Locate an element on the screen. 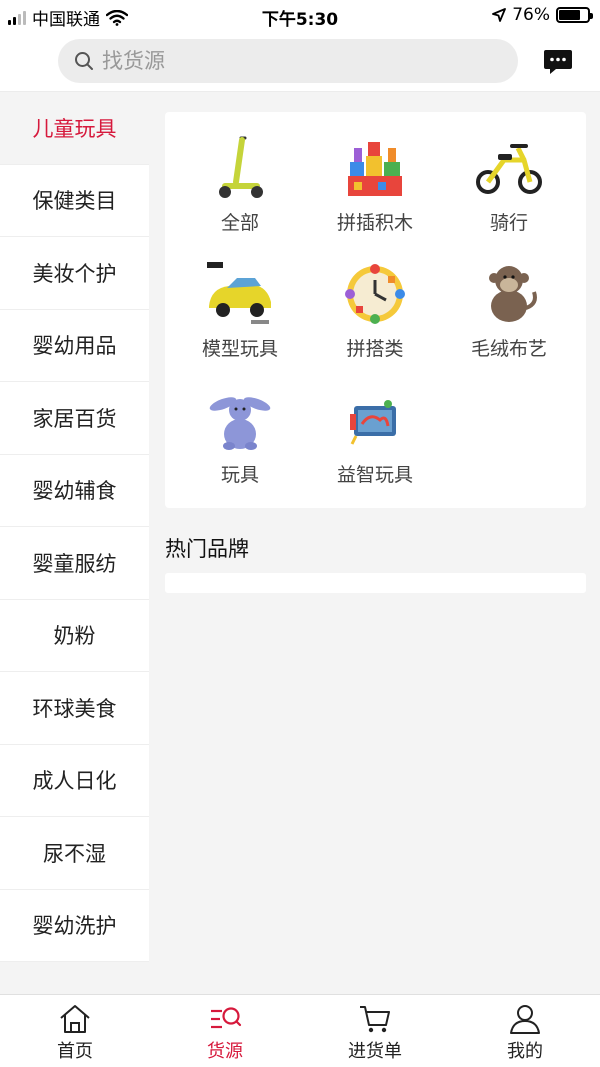 The height and width of the screenshot is (1067, 600). search-input is located at coordinates (292, 61).